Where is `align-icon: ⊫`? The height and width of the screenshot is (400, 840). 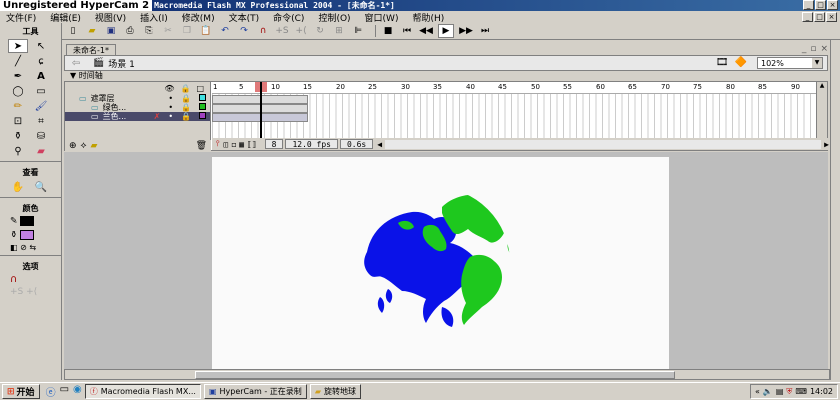 align-icon: ⊫ is located at coordinates (358, 31).